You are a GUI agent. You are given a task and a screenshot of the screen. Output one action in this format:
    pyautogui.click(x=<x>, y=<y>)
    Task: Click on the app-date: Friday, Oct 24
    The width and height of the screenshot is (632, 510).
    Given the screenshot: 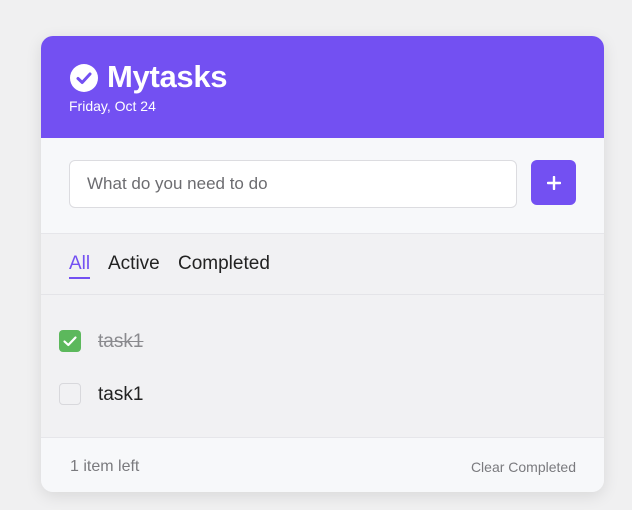 What is the action you would take?
    pyautogui.click(x=112, y=106)
    